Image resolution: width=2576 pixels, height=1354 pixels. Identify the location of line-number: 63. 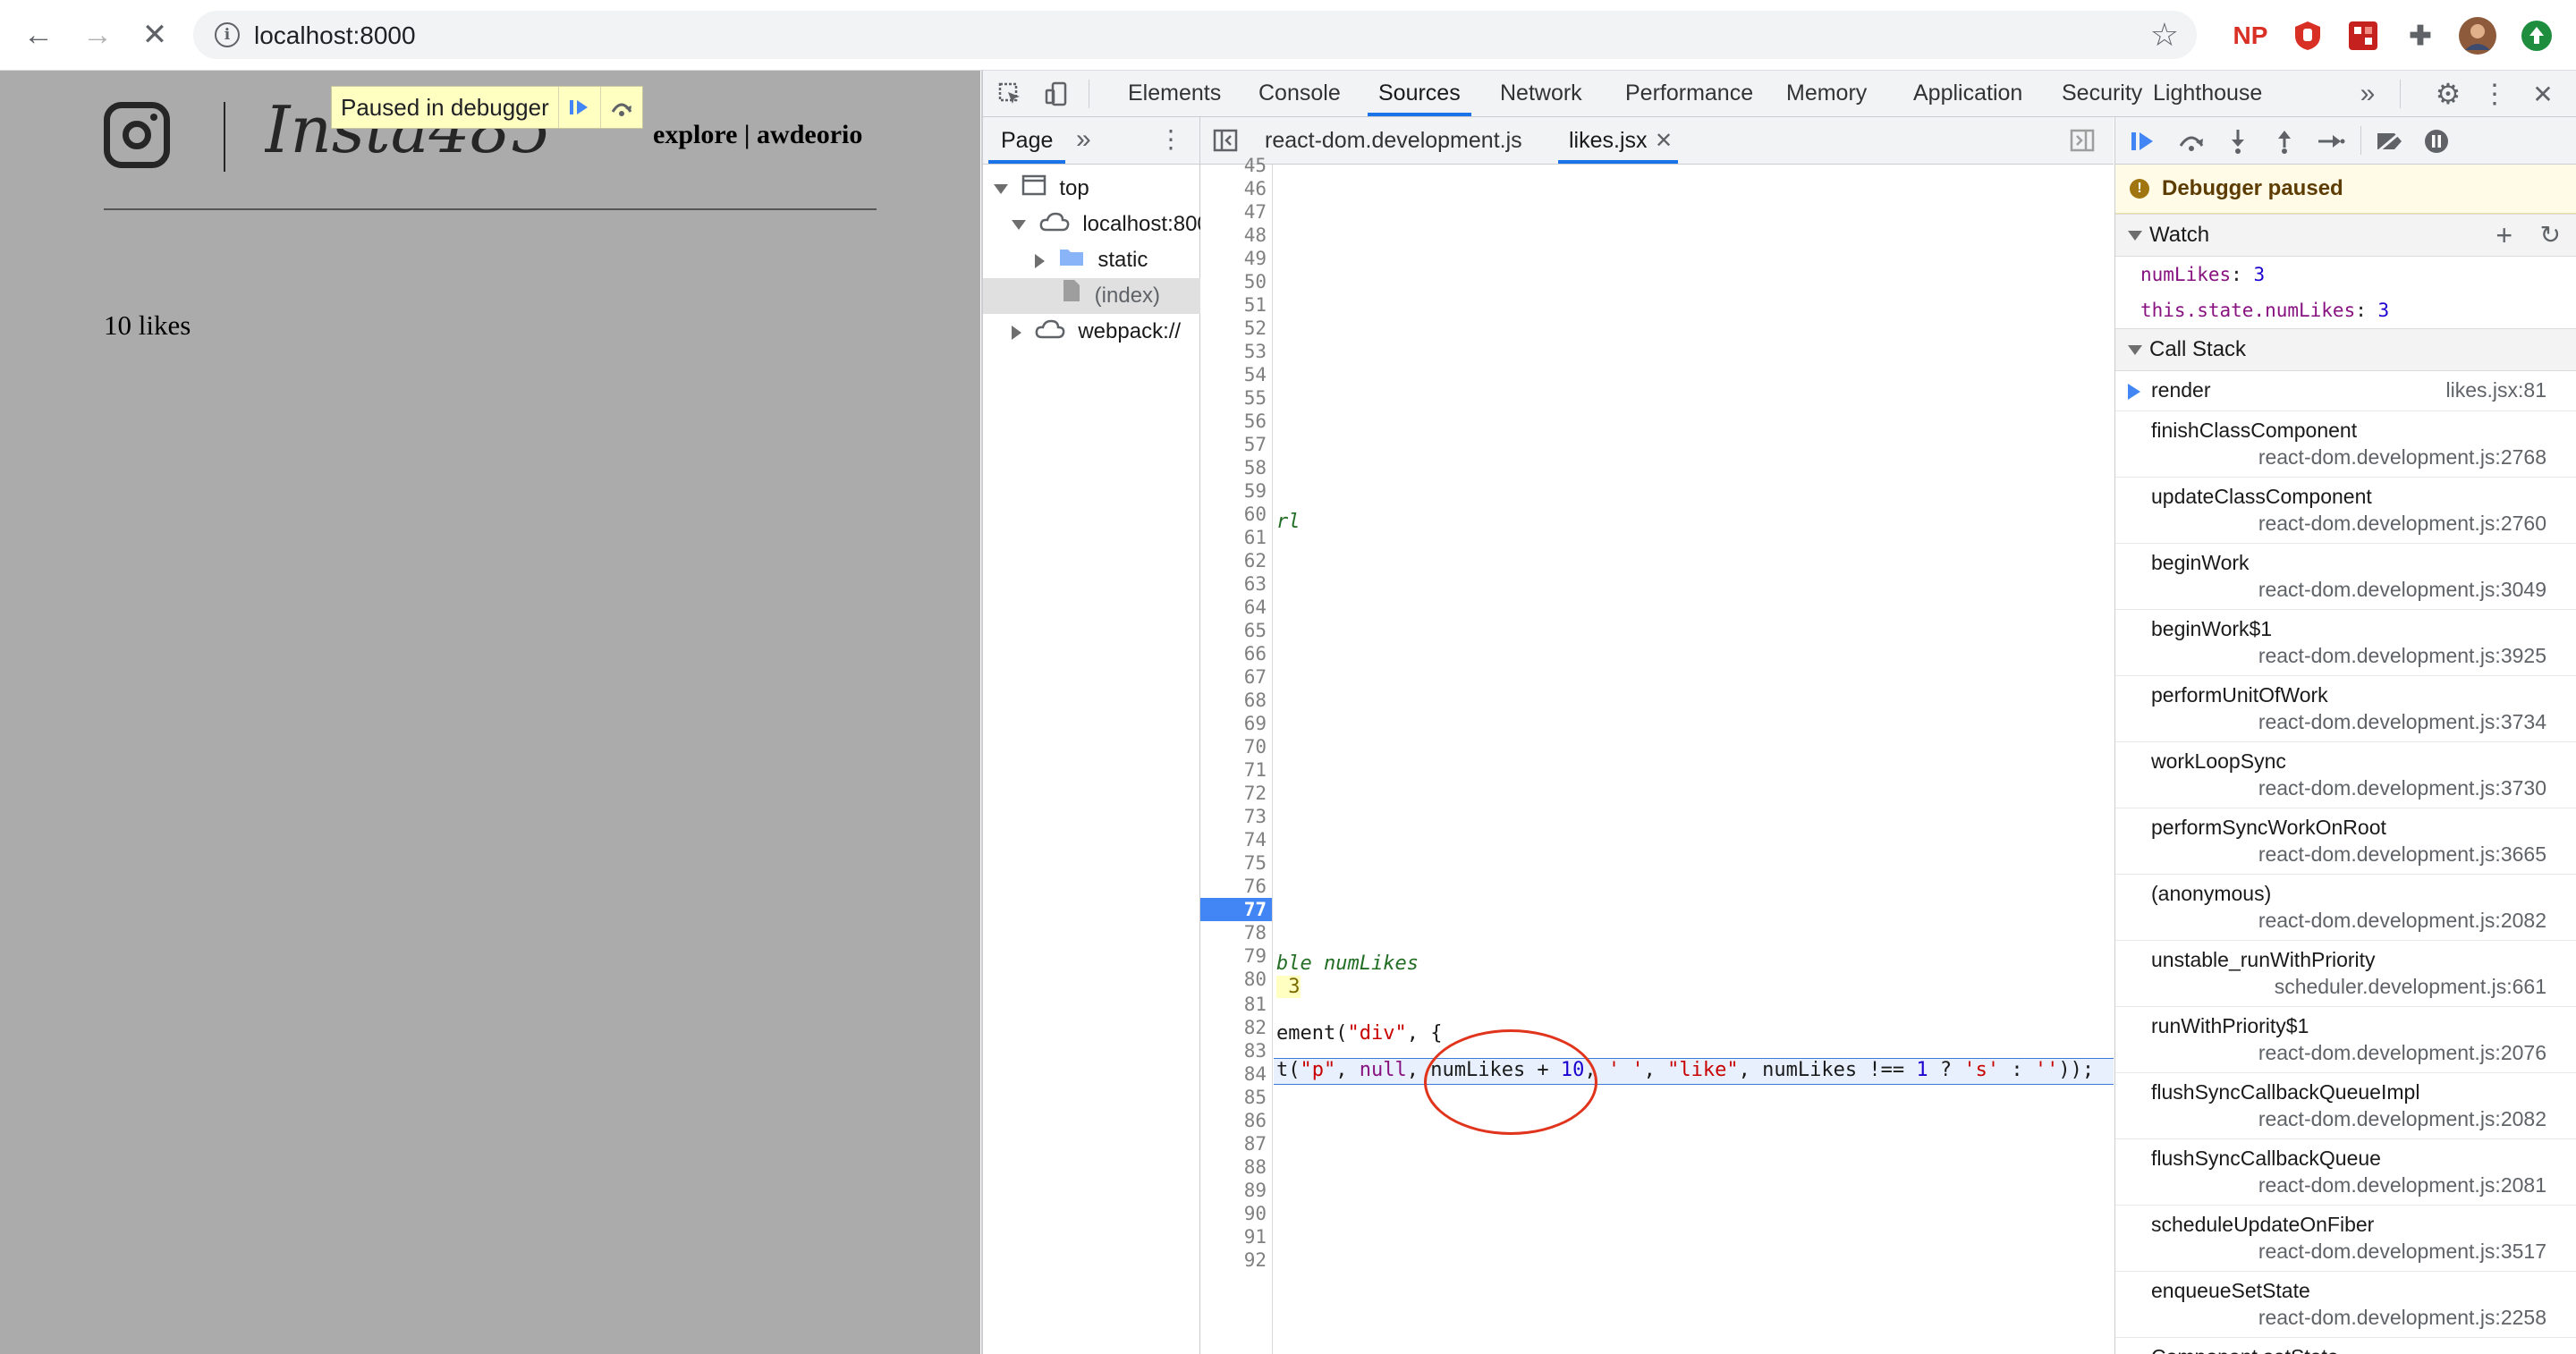
(1235, 584).